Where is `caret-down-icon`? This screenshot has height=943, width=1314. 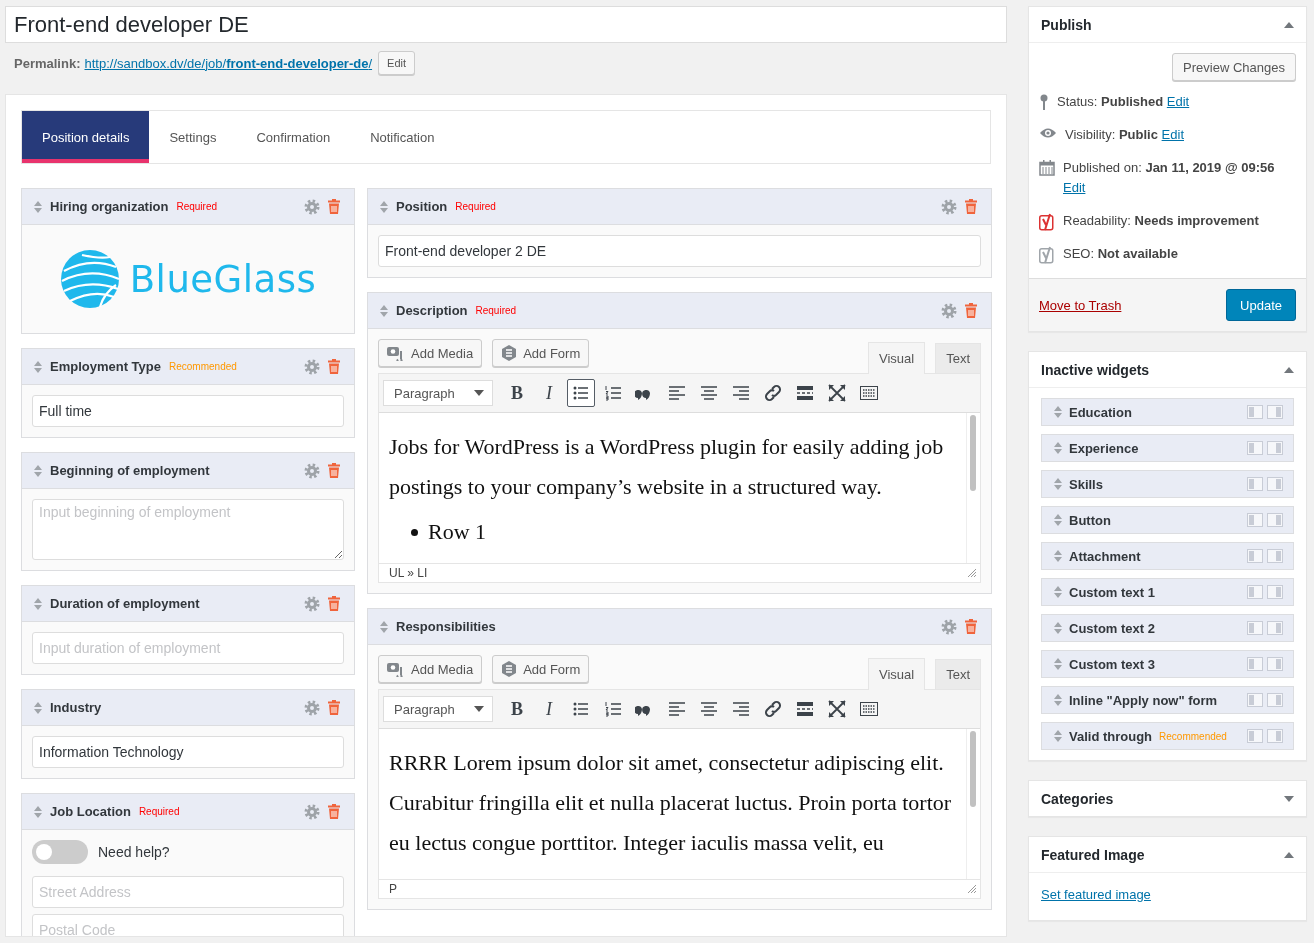
caret-down-icon is located at coordinates (1289, 798).